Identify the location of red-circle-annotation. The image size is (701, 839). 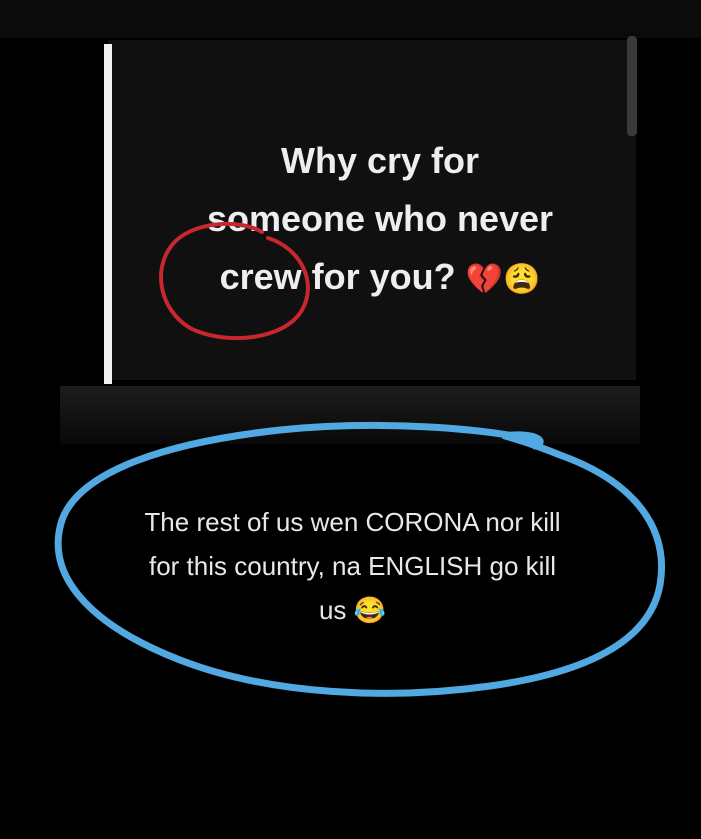
(234, 281).